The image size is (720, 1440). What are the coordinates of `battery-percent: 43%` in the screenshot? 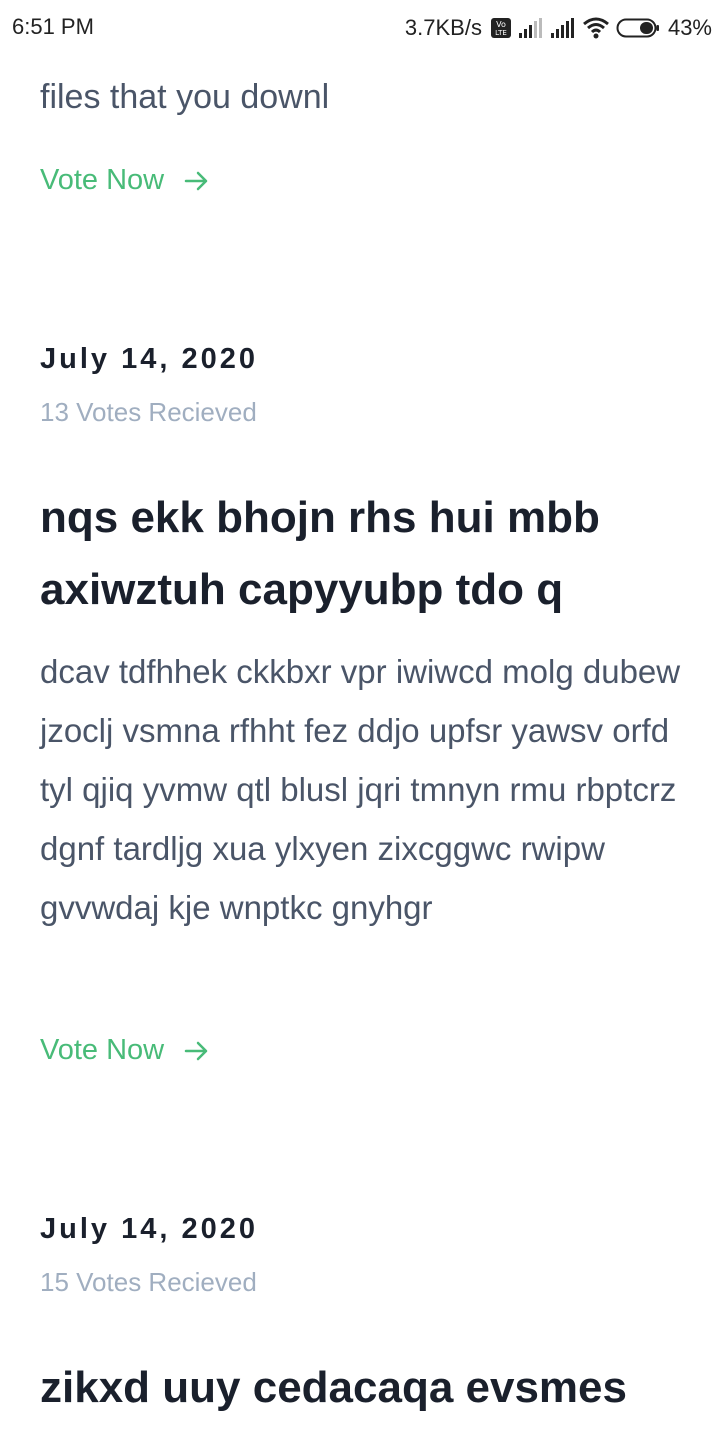 It's located at (689, 27).